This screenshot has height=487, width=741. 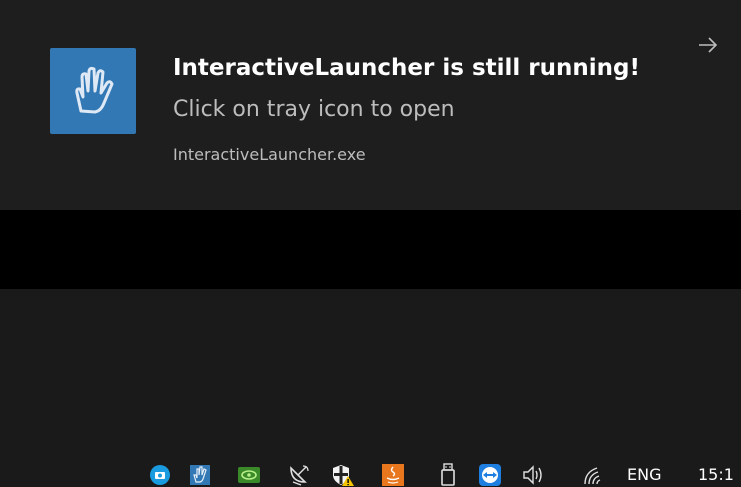 What do you see at coordinates (343, 475) in the screenshot?
I see `security-shield-warning-icon` at bounding box center [343, 475].